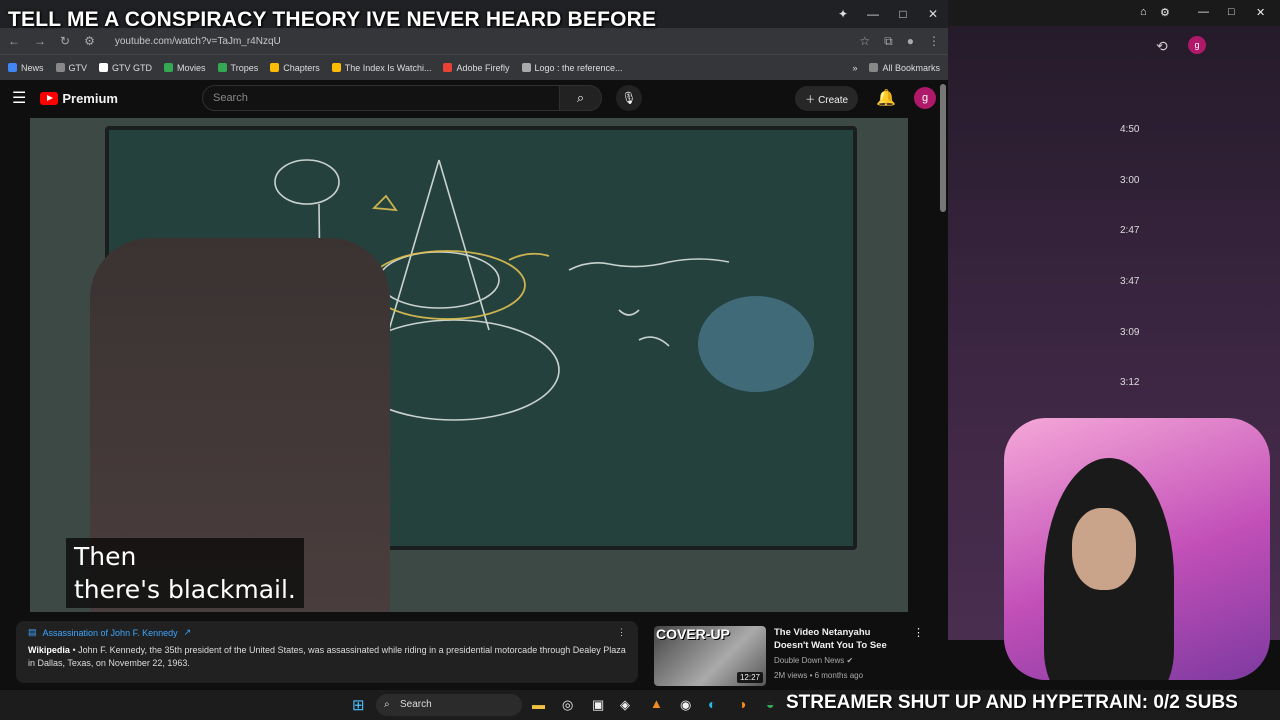 The width and height of the screenshot is (1280, 720). Describe the element at coordinates (380, 98) in the screenshot. I see `search-input: Search` at that location.